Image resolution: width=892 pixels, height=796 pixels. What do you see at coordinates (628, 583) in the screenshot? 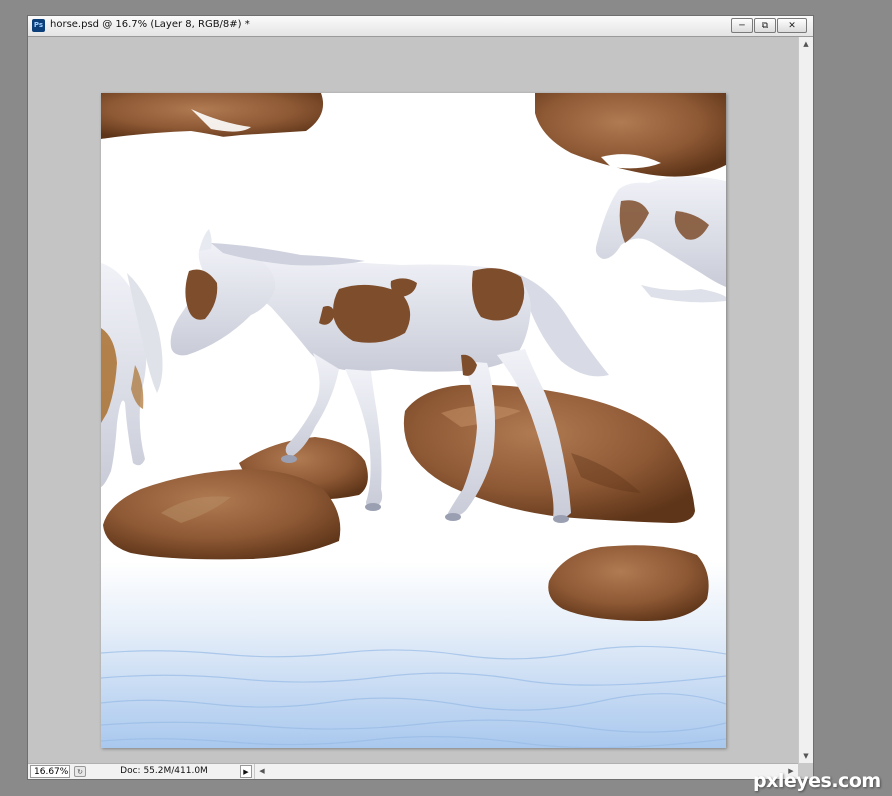
I see `rock-bottom-right` at bounding box center [628, 583].